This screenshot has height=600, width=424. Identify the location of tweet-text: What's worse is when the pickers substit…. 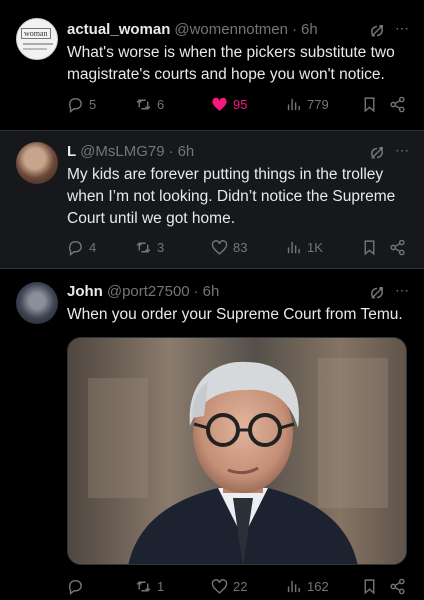
(231, 63).